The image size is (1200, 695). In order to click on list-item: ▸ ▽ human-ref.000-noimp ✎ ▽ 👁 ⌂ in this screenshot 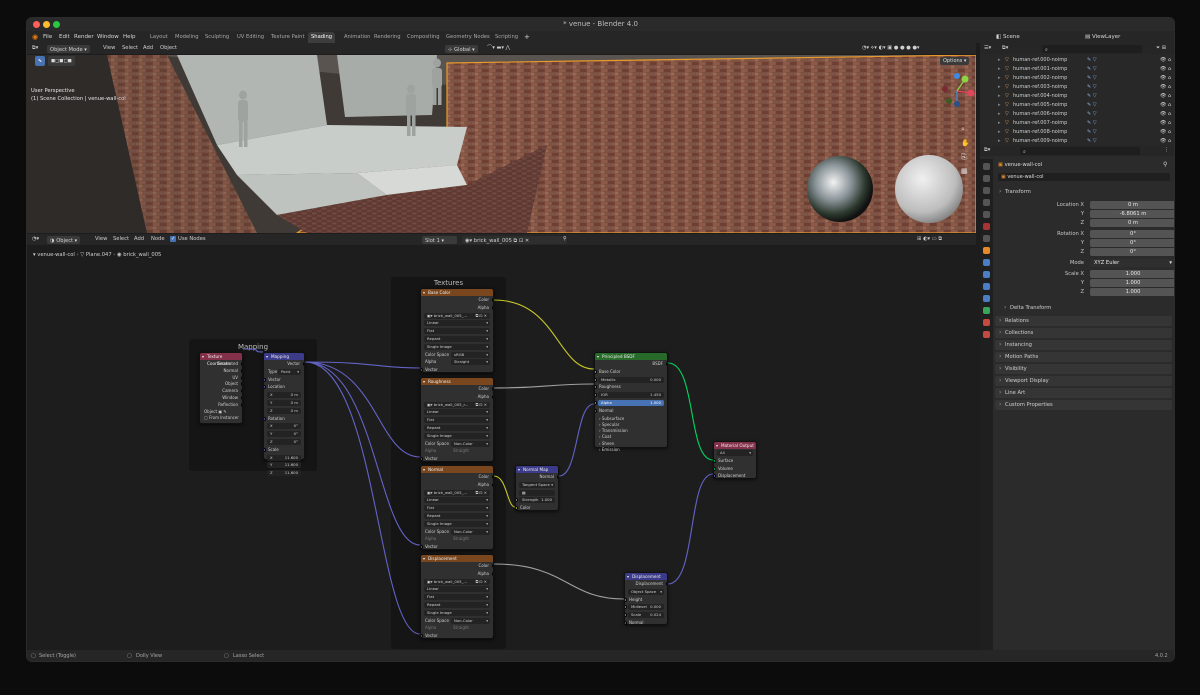, I will do `click(1077, 60)`.